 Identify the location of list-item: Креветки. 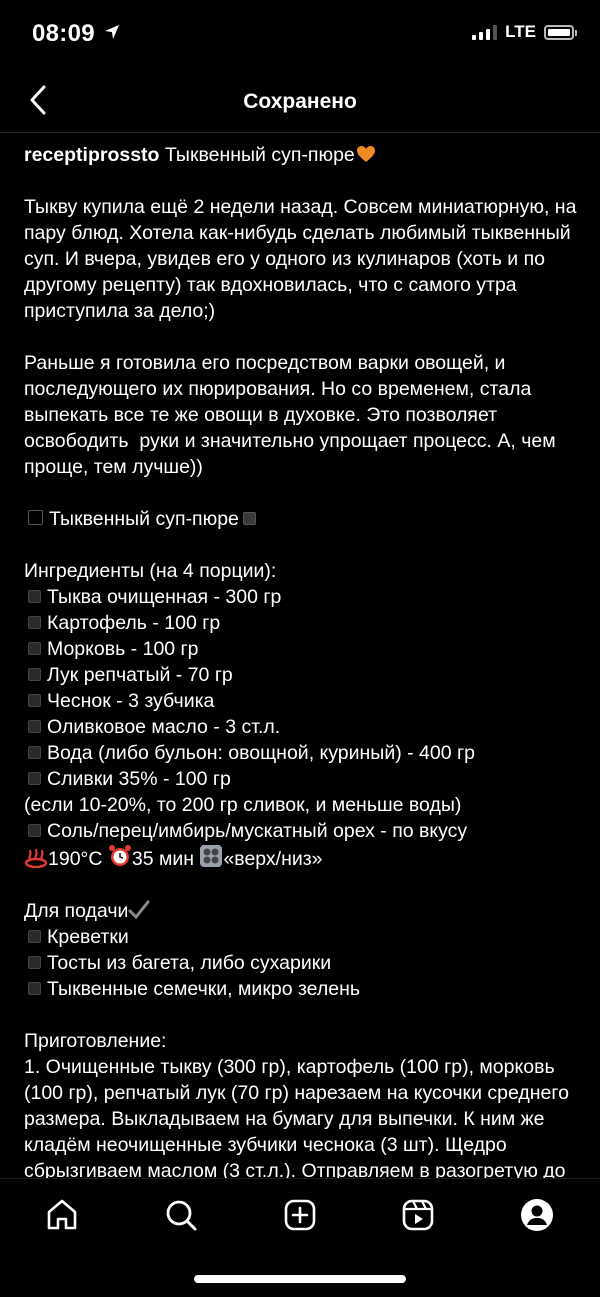
(304, 937).